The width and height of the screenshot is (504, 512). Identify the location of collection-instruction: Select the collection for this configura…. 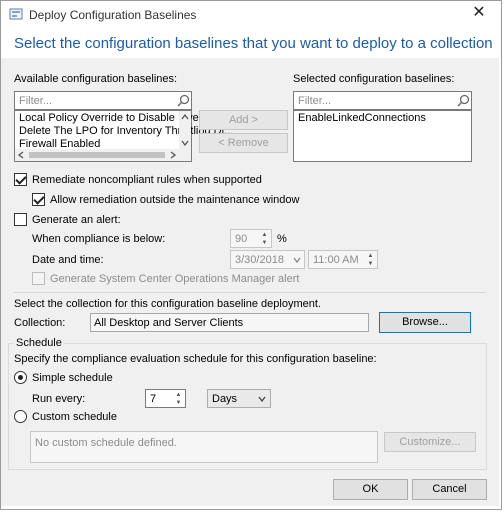
(167, 304).